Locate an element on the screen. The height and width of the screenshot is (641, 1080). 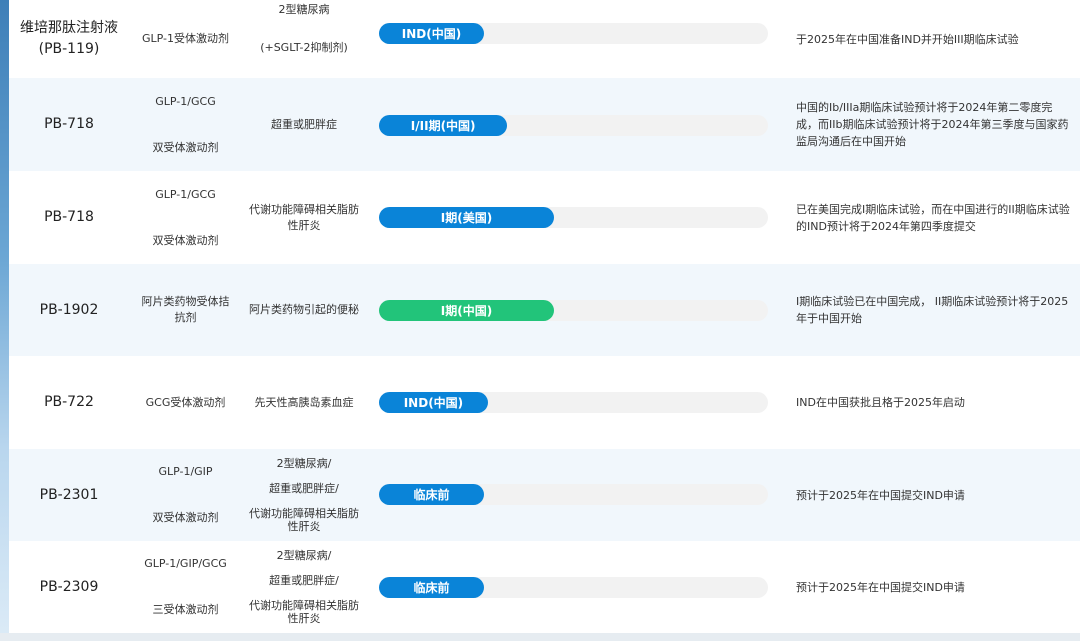
target-cell: GLP-1受体激动剂 is located at coordinates (185, 39).